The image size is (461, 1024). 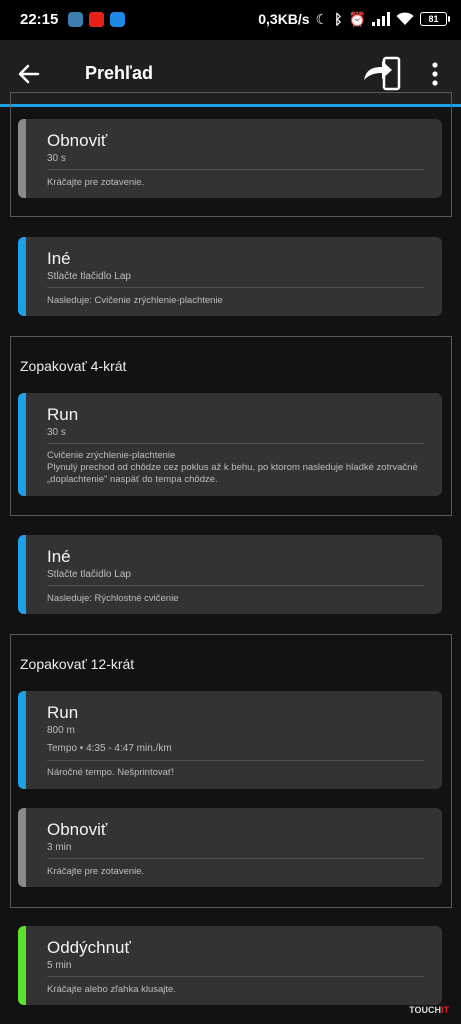 What do you see at coordinates (39, 19) in the screenshot?
I see `status-time: 22:15` at bounding box center [39, 19].